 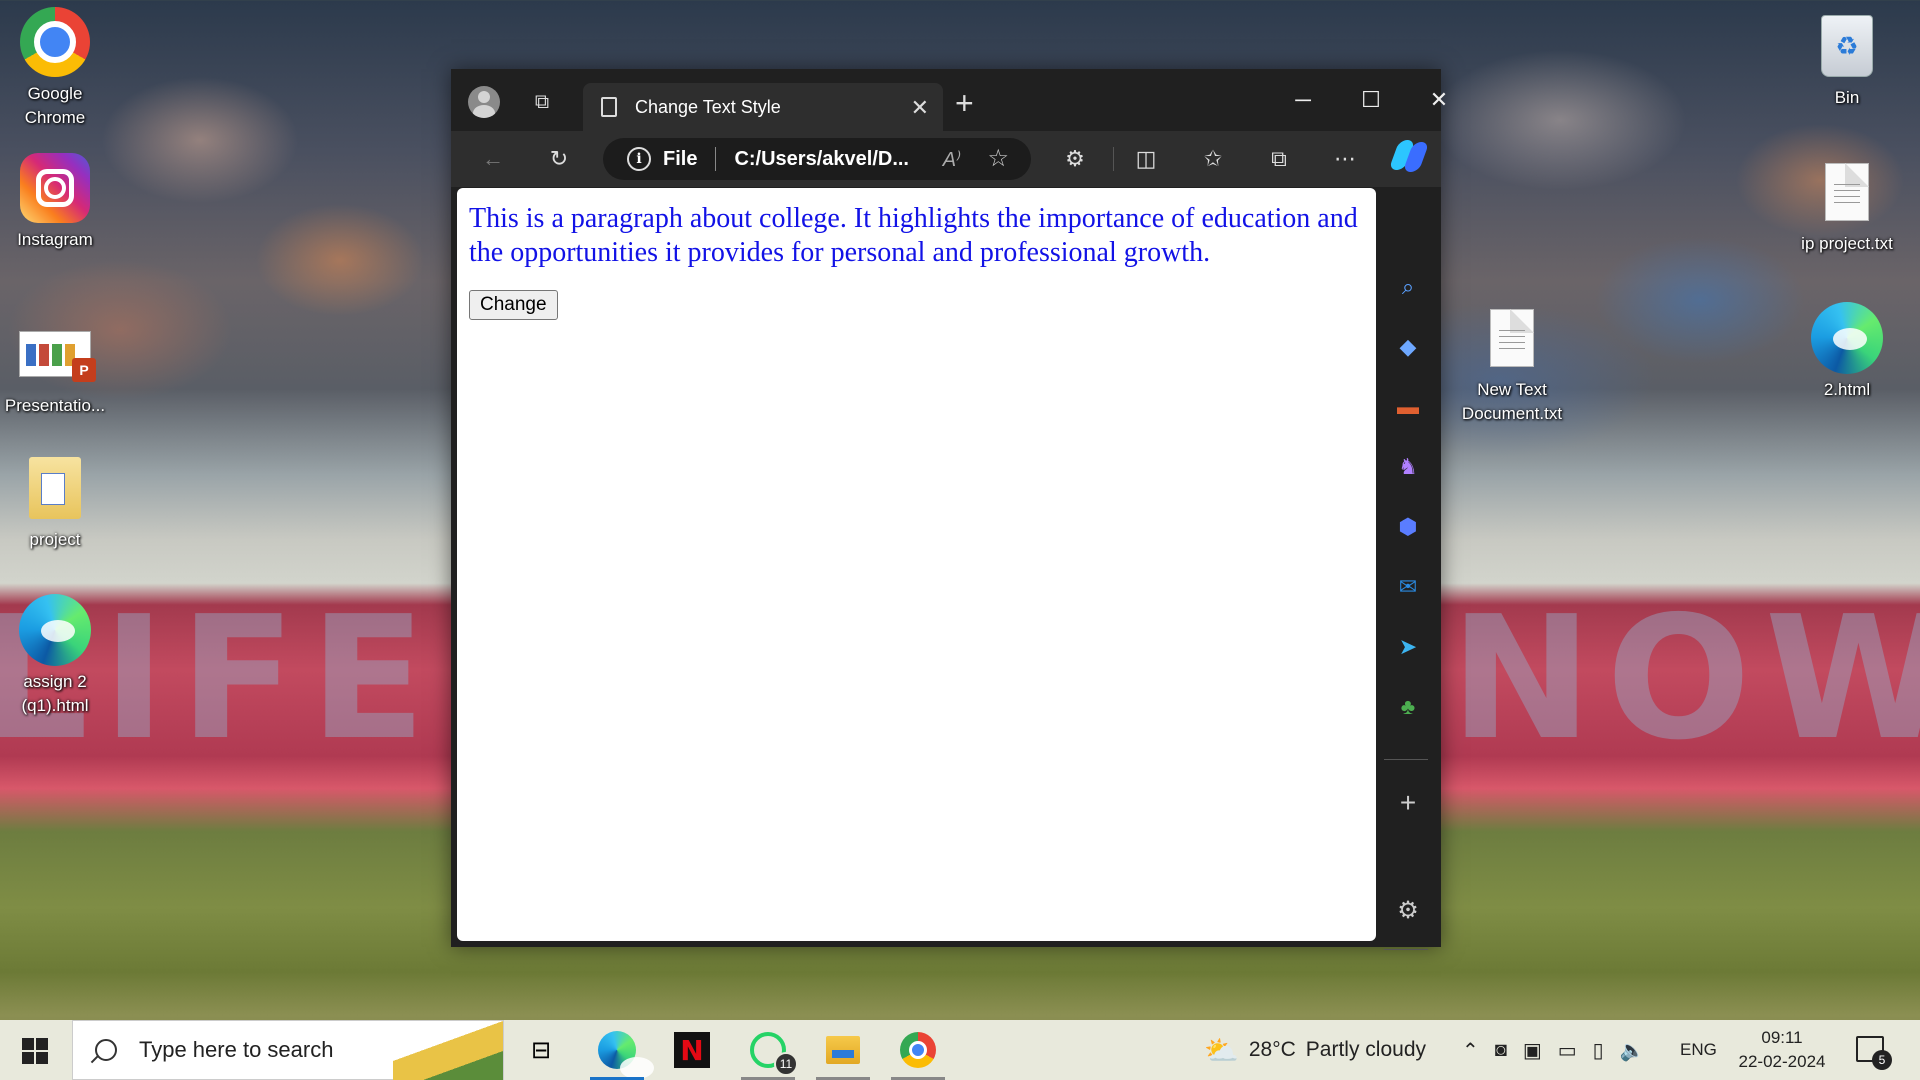 I want to click on taskbar-netflix: N, so click(x=692, y=1050).